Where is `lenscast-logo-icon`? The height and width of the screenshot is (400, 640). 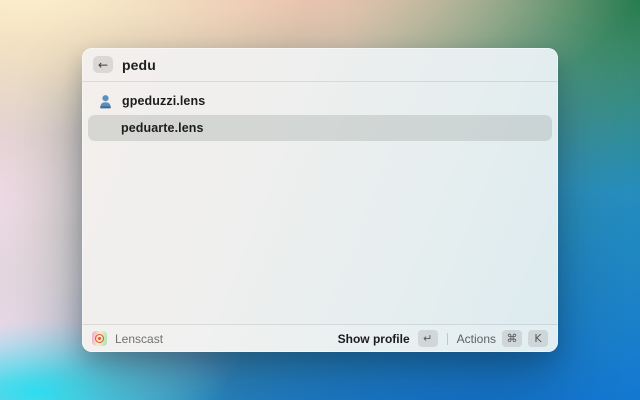 lenscast-logo-icon is located at coordinates (99, 338).